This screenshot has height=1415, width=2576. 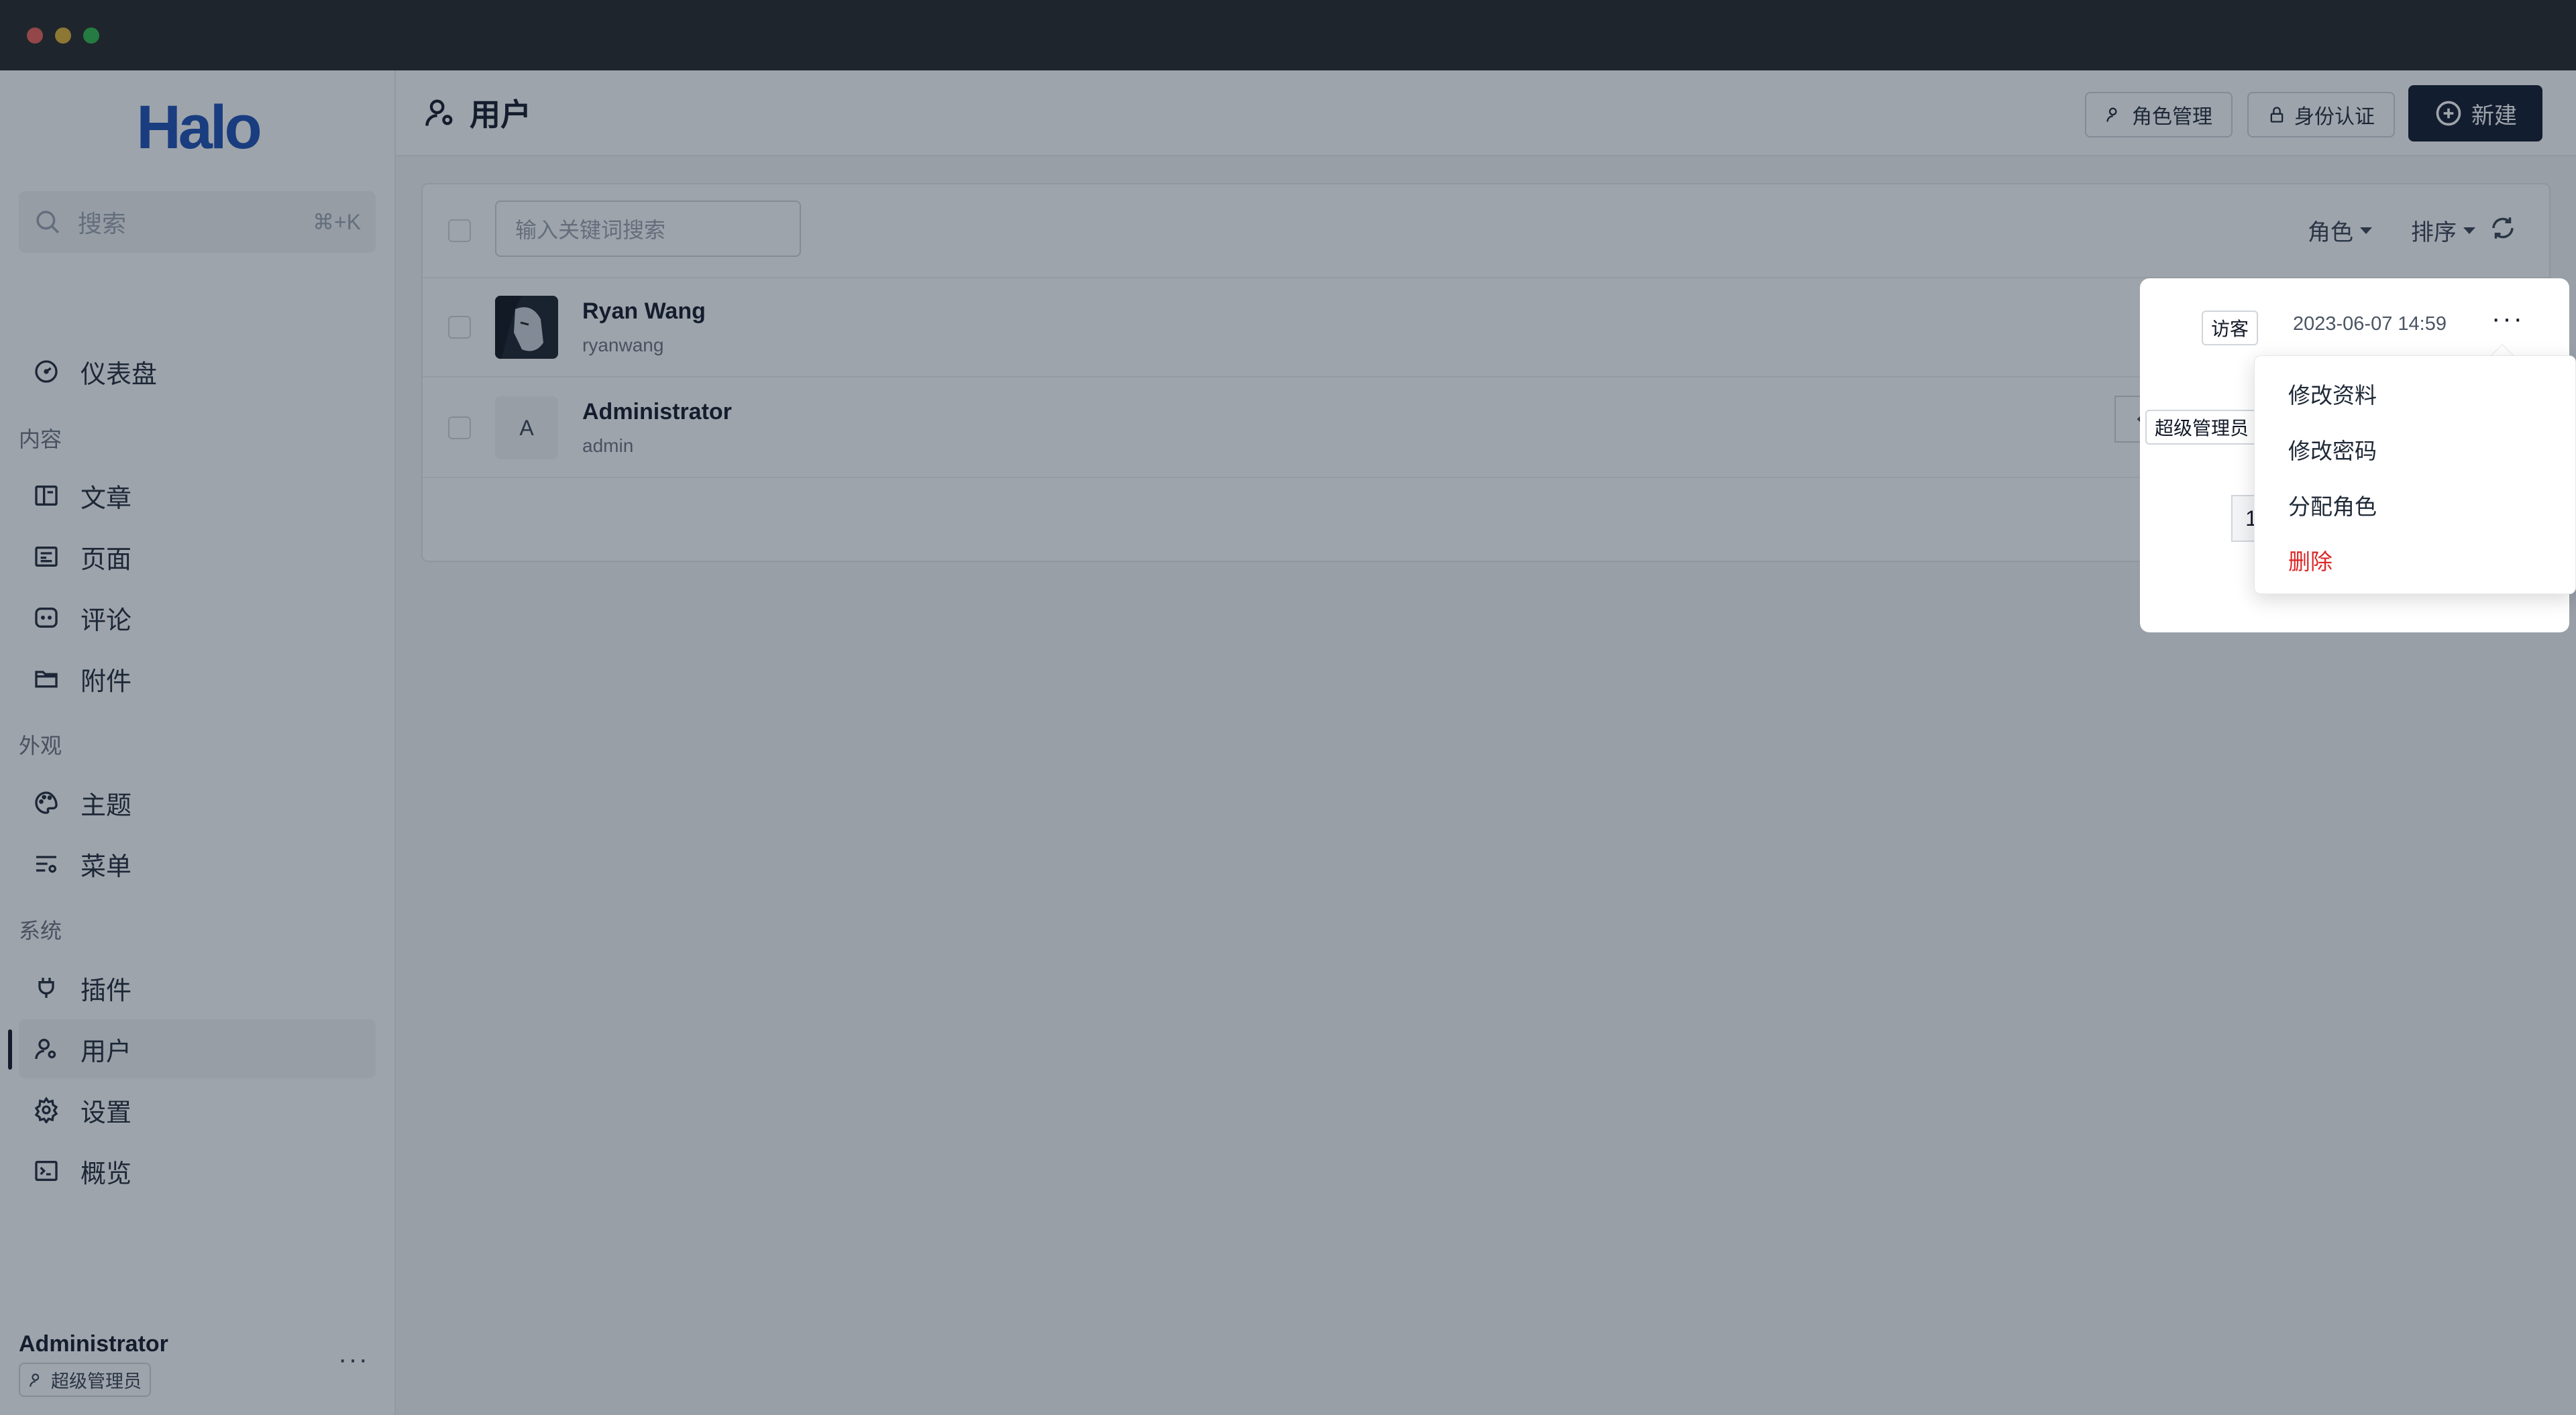 I want to click on menu-item-change-password: 修改密码, so click(x=2332, y=449).